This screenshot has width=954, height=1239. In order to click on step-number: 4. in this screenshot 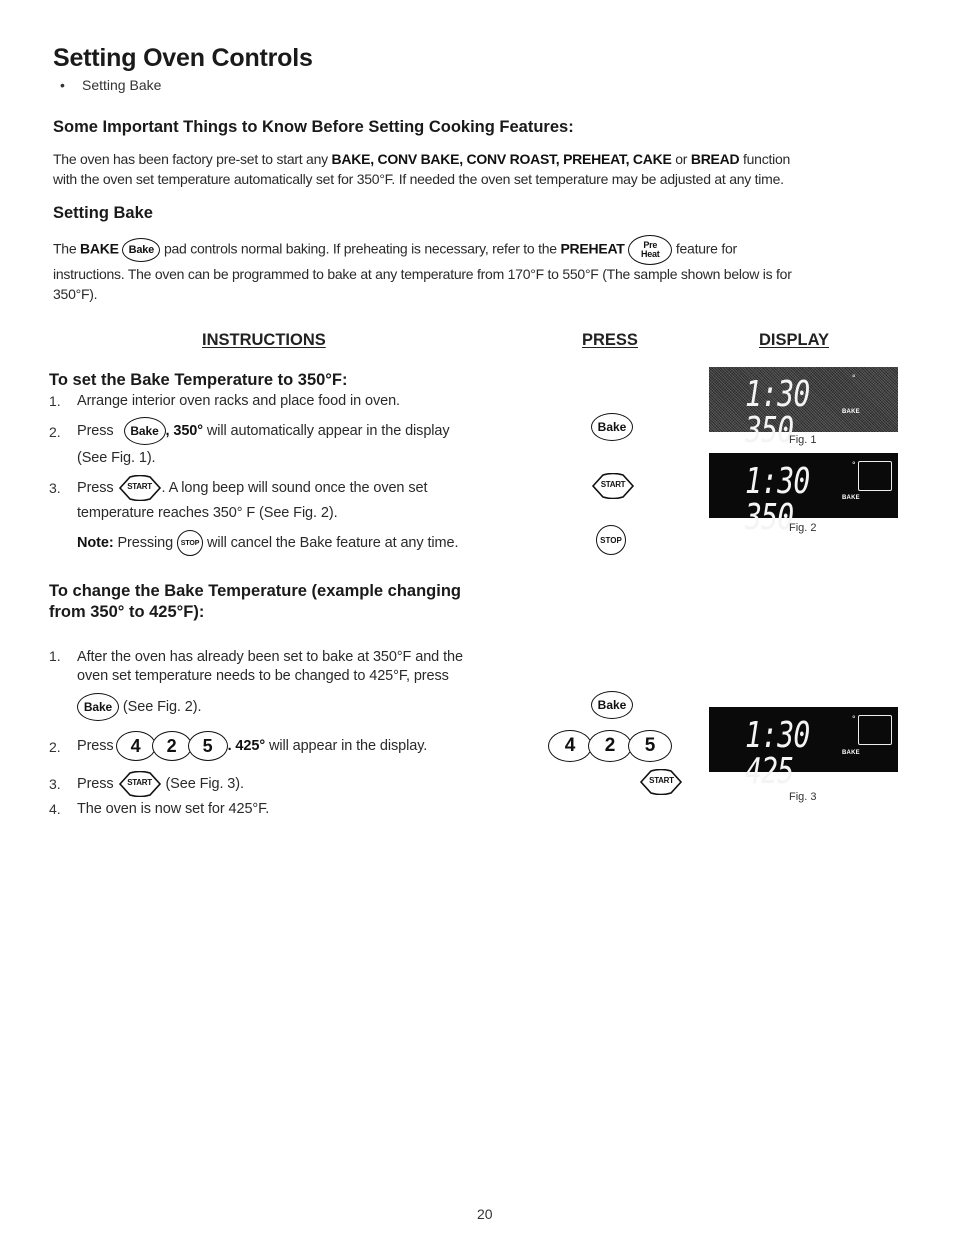, I will do `click(55, 809)`.